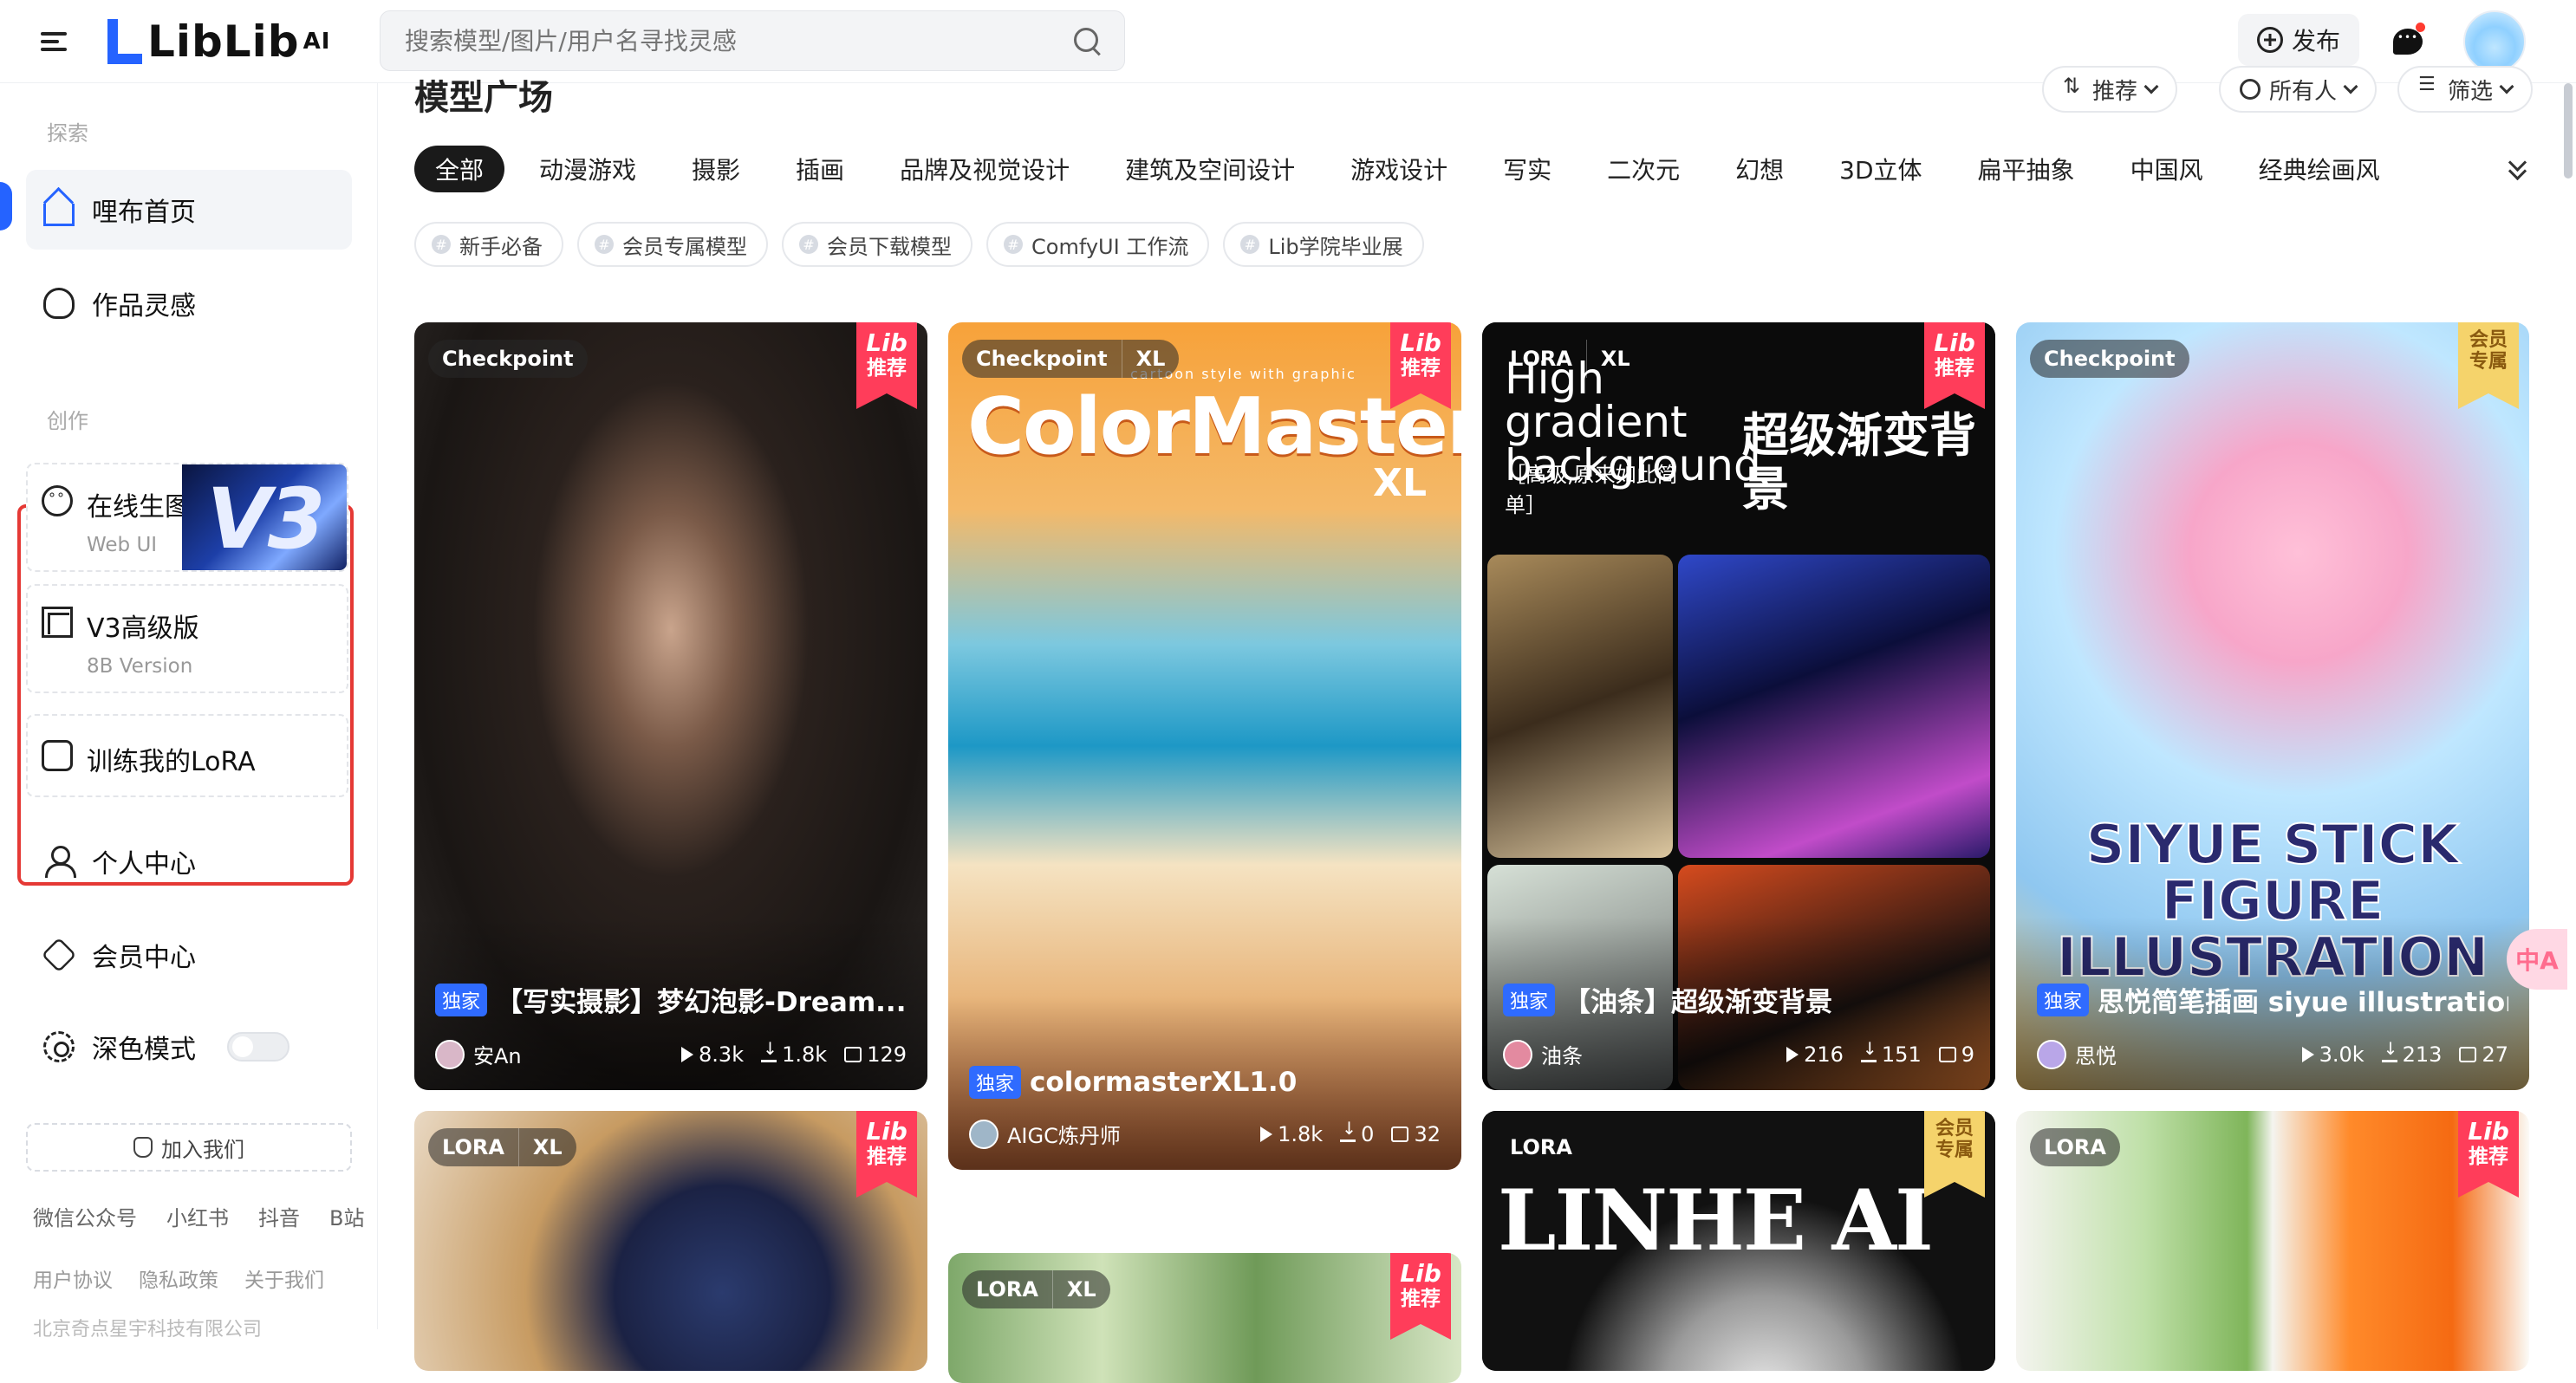 The image size is (2576, 1383). What do you see at coordinates (2115, 91) in the screenshot?
I see `sort-label: 推荐` at bounding box center [2115, 91].